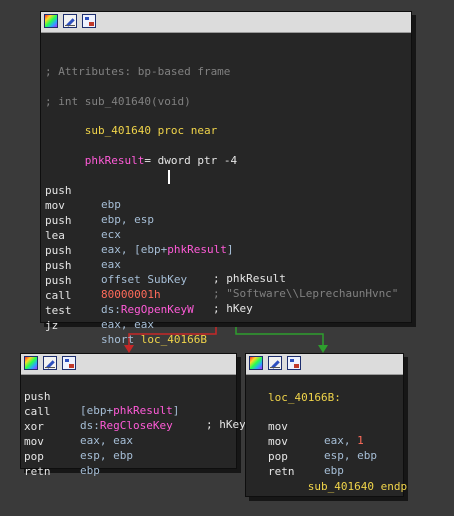 The image size is (454, 516). I want to click on comment: ; phkResult, so click(249, 278).